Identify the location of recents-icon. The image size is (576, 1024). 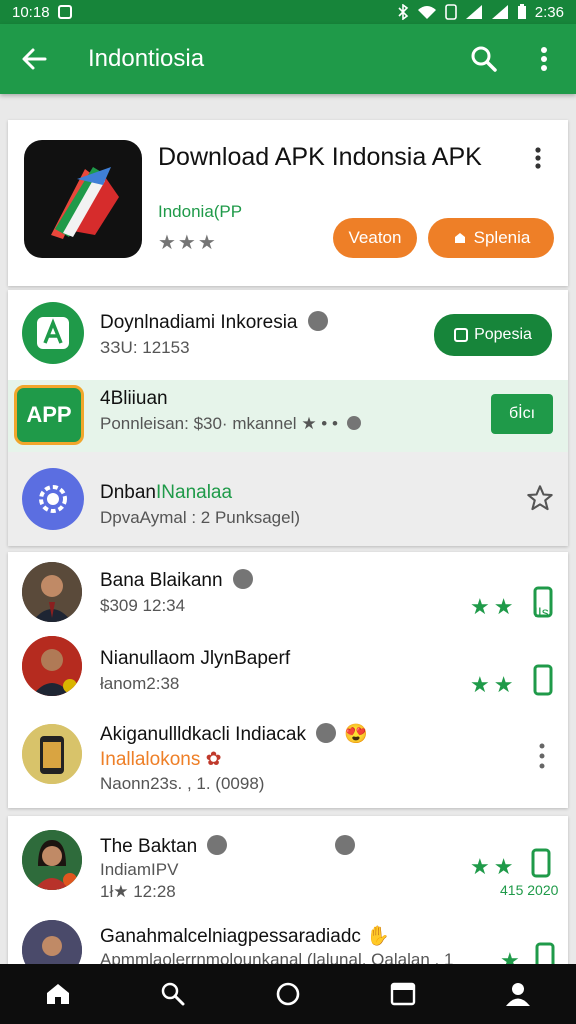
(403, 994).